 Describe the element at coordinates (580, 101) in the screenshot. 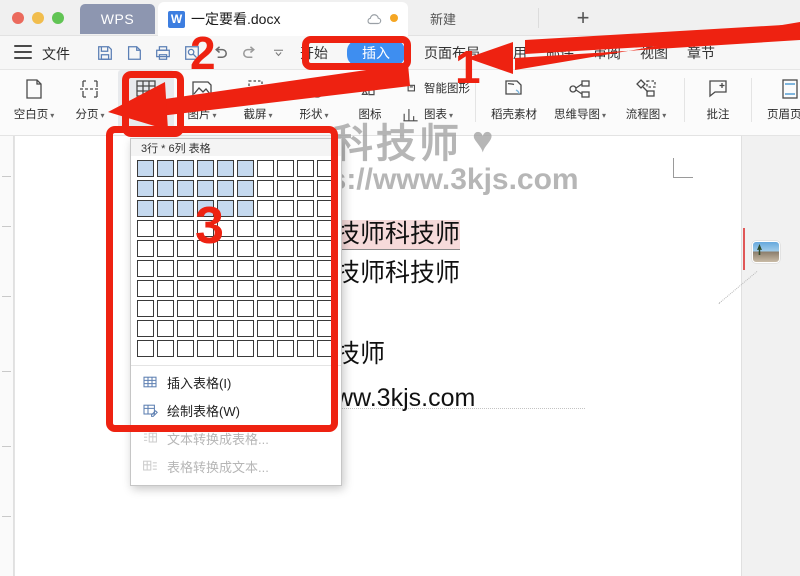

I see `toolbar-mindmap: 思维导图 ▾` at that location.